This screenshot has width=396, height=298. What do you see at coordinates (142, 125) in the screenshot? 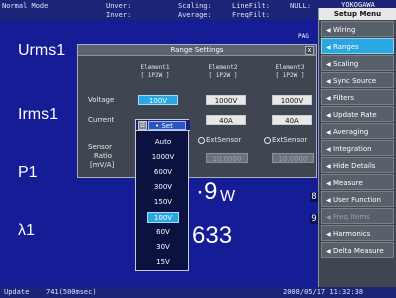
I see `menu-icon: ☰` at bounding box center [142, 125].